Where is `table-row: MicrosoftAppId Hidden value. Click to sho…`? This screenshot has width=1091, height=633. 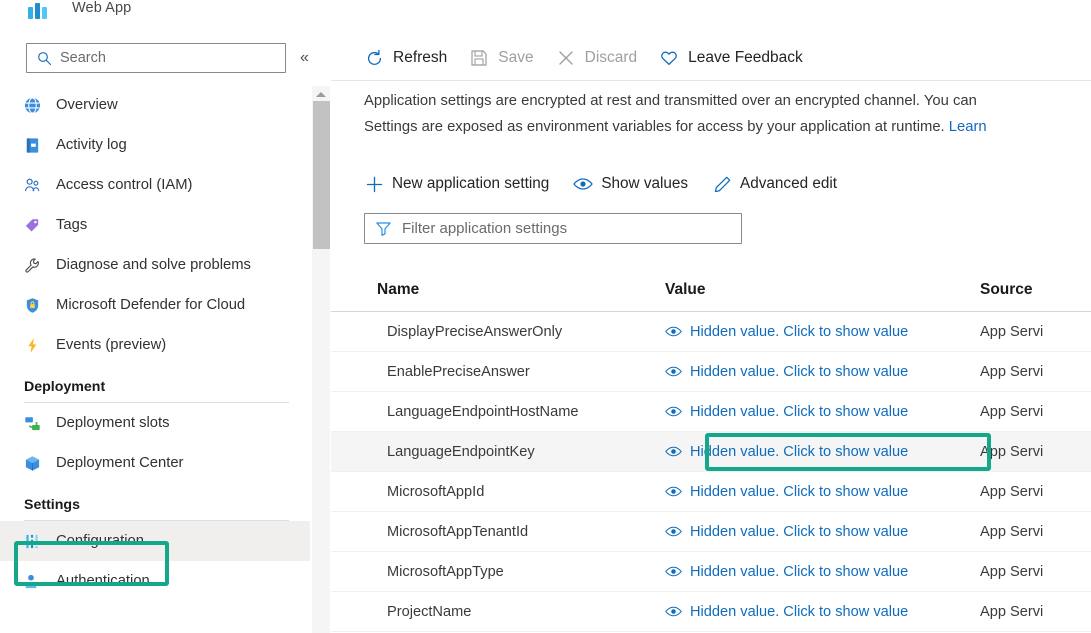
table-row: MicrosoftAppId Hidden value. Click to sho… is located at coordinates (711, 492).